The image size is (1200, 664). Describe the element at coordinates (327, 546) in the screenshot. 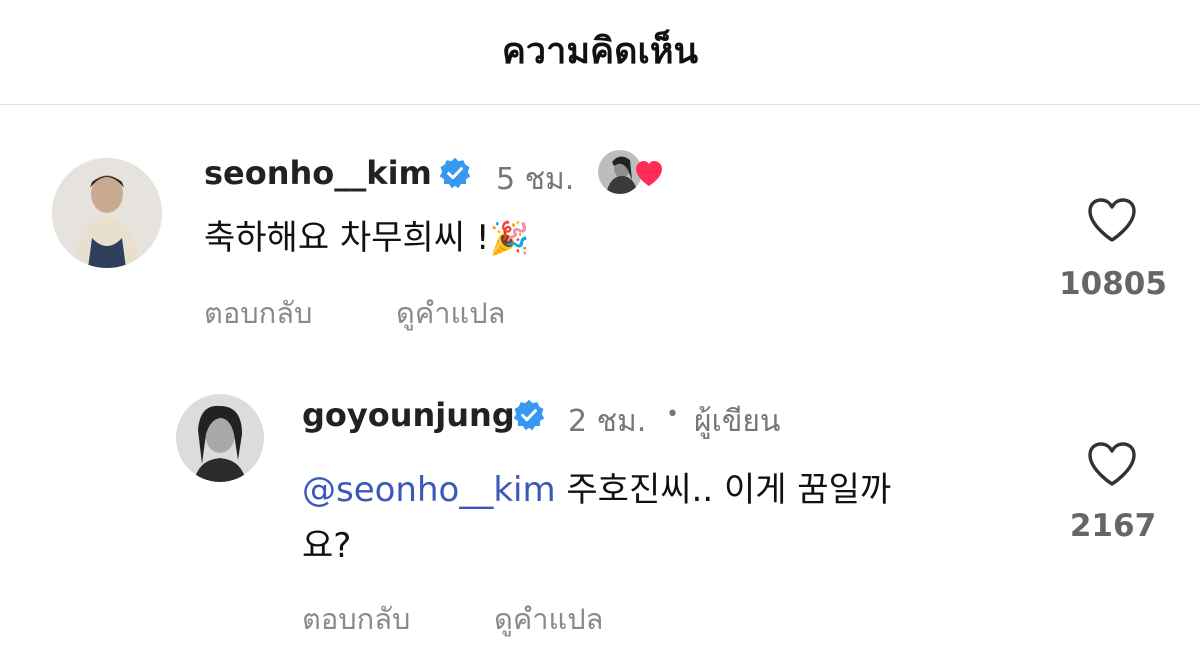

I see `comment-text-line-2: 요?` at that location.